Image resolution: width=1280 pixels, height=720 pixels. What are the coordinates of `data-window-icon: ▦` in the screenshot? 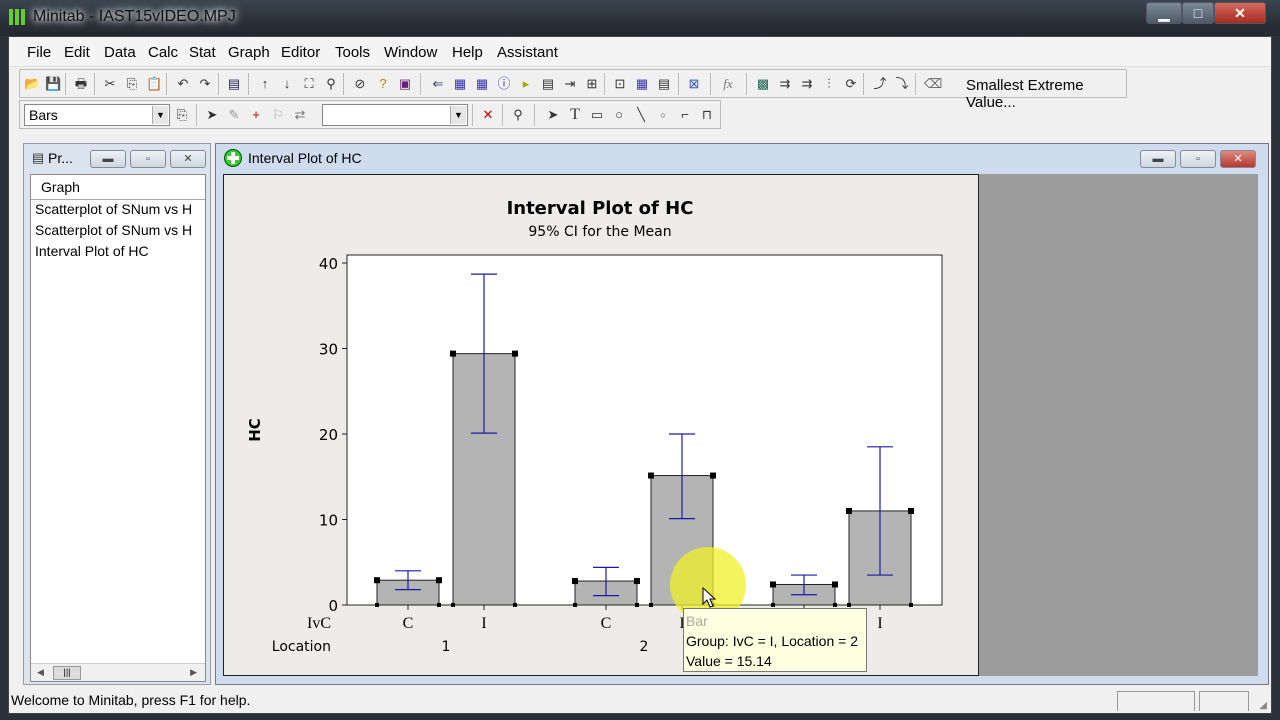 It's located at (642, 84).